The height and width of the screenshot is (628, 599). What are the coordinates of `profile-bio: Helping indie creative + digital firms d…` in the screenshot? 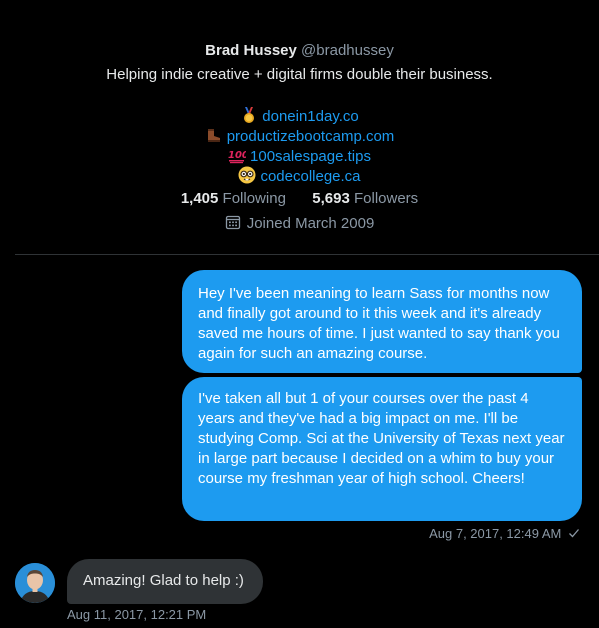 It's located at (299, 74).